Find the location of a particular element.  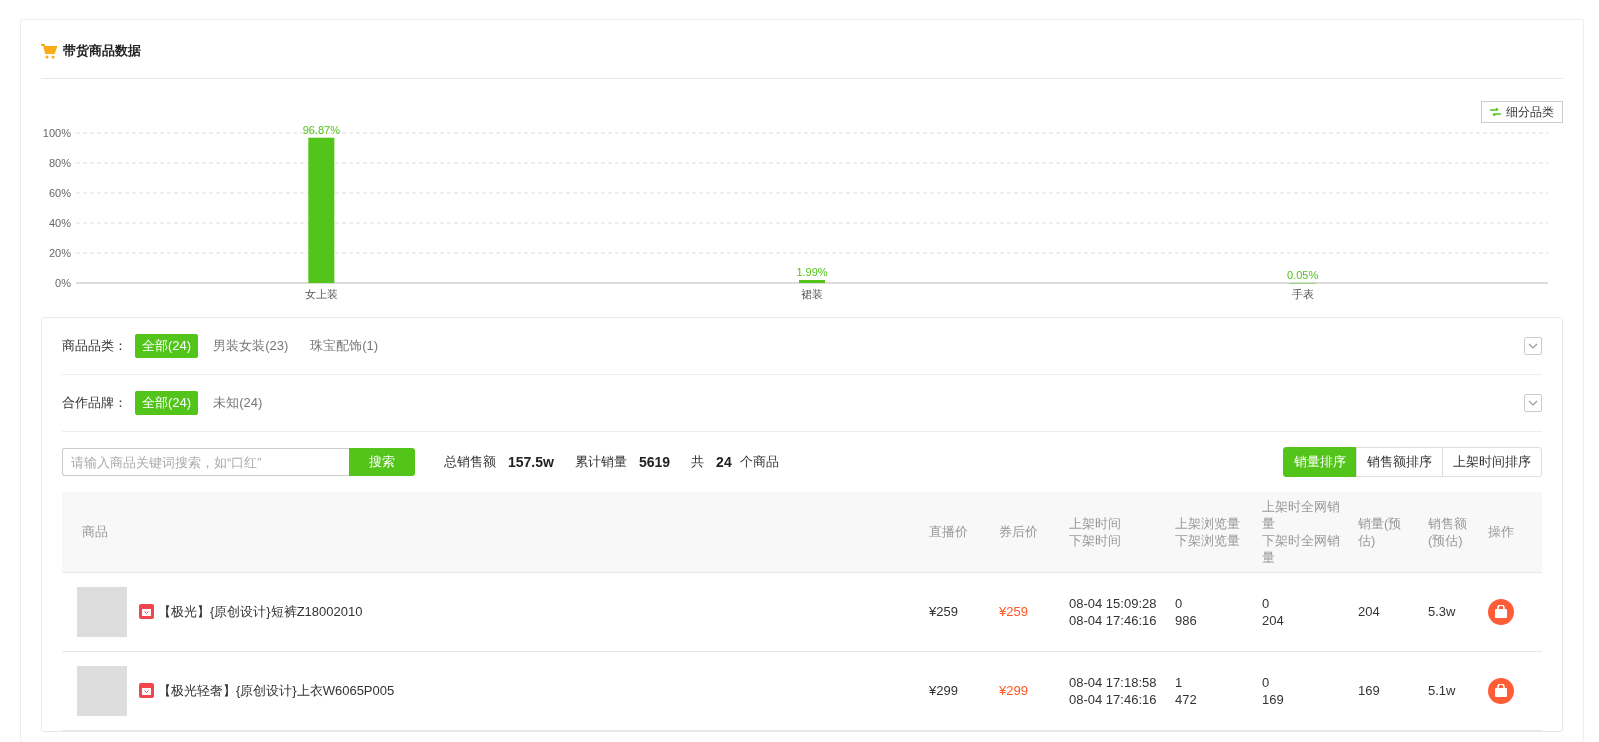

panel-title: 带货商品数据 is located at coordinates (102, 51).